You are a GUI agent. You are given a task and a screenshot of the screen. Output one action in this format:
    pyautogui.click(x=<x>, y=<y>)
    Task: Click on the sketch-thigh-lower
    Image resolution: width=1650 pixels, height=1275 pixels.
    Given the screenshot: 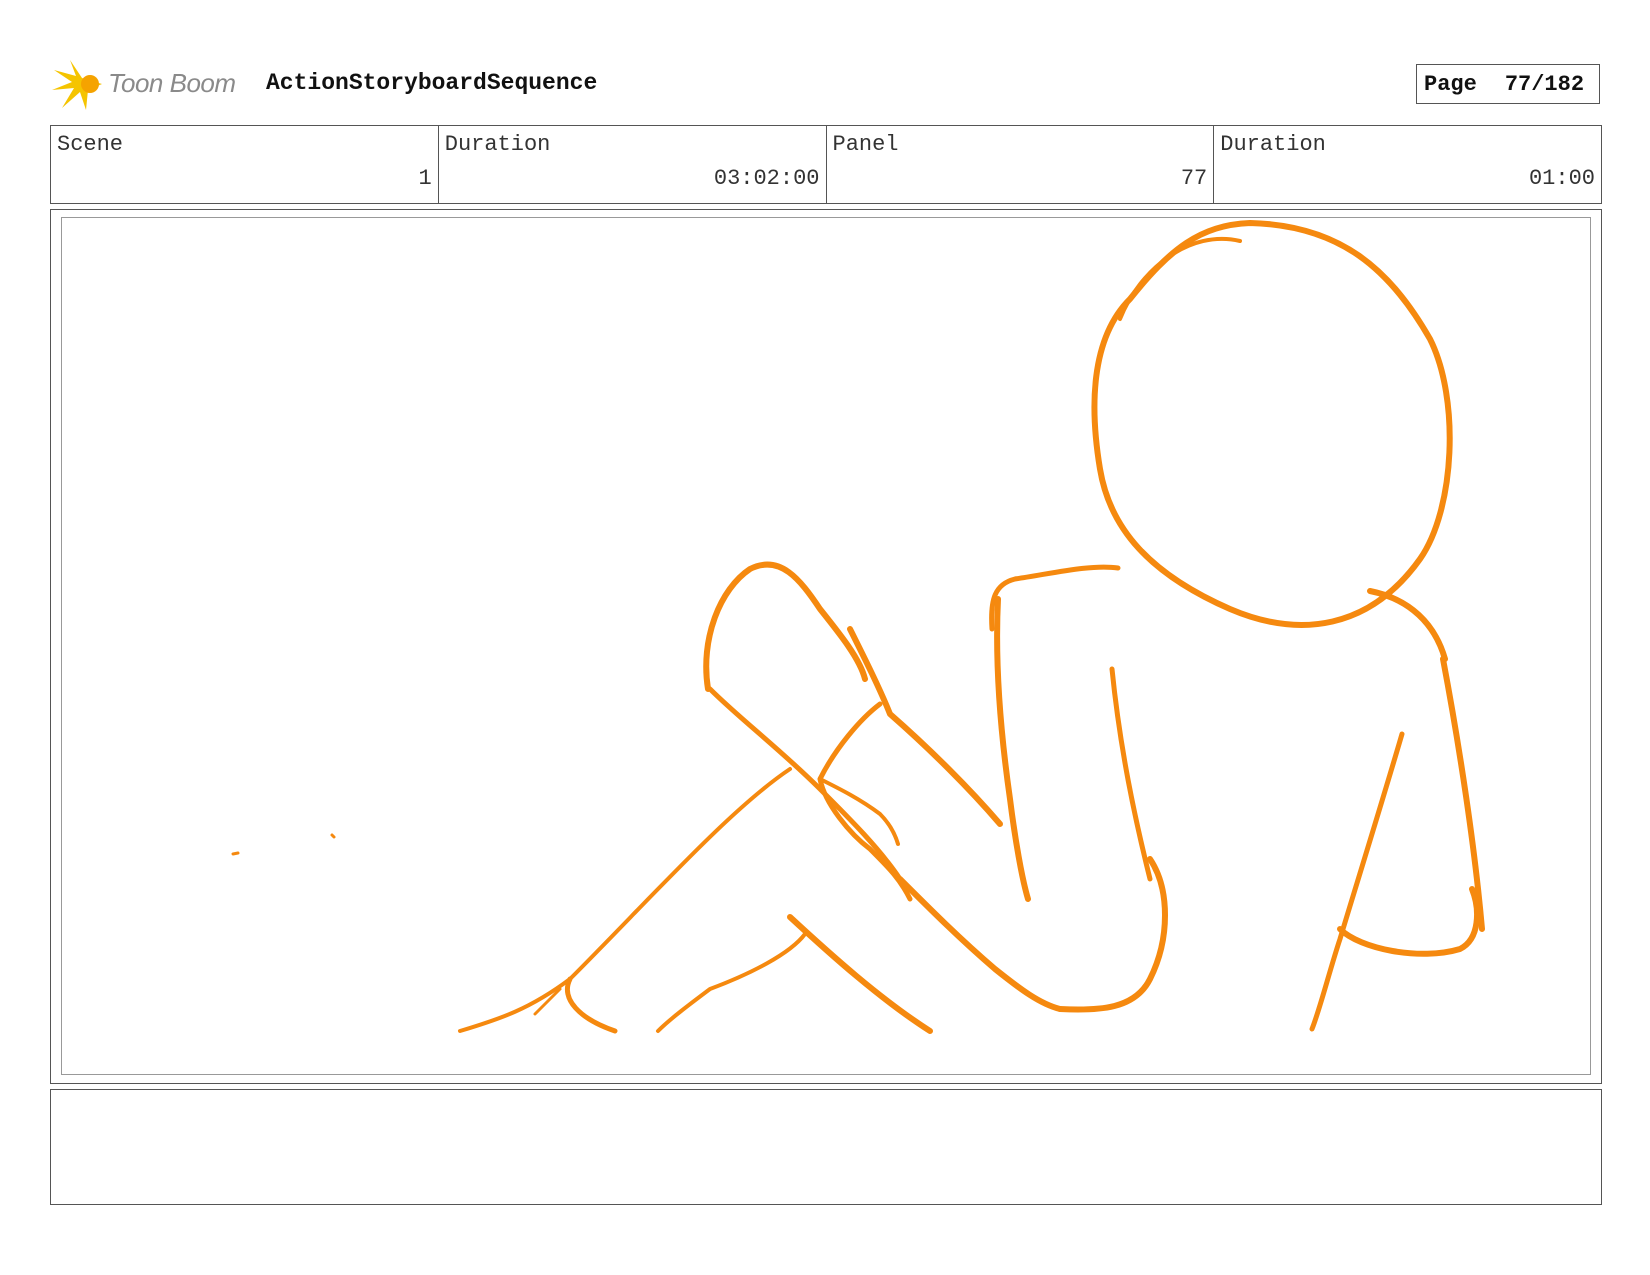 What is the action you would take?
    pyautogui.click(x=980, y=944)
    